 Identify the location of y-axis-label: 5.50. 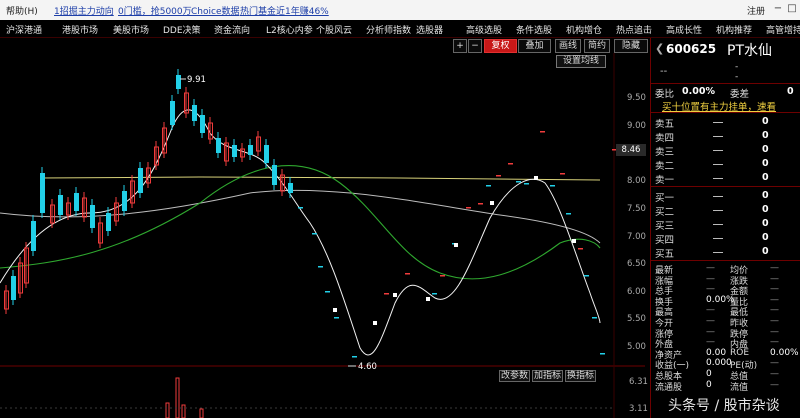
(636, 319).